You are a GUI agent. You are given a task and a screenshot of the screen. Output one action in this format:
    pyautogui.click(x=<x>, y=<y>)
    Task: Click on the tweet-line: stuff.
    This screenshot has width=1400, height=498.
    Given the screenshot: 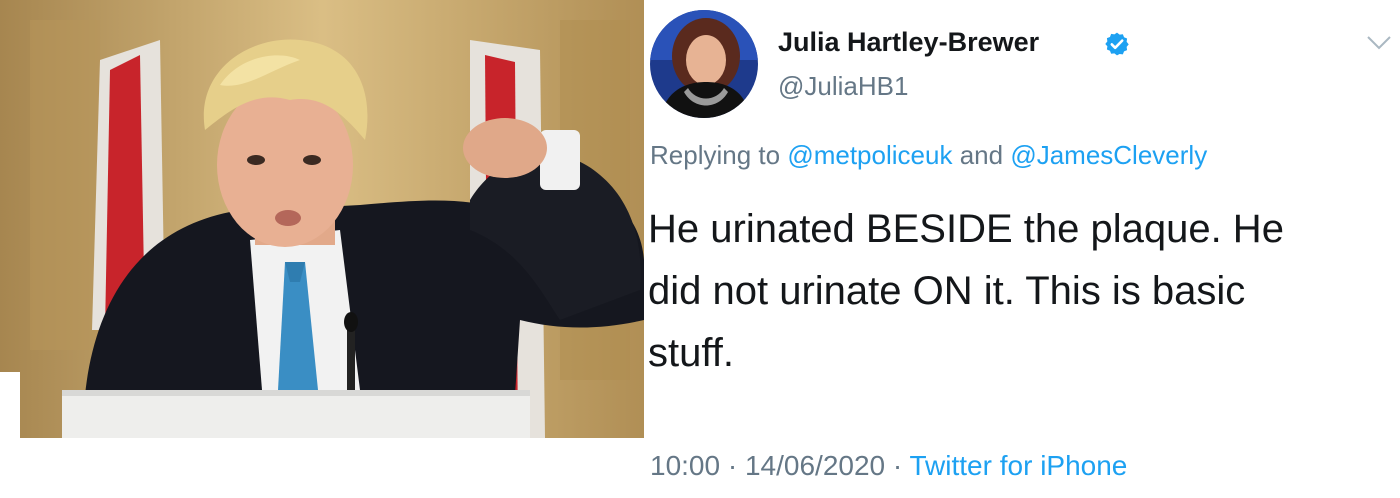 What is the action you would take?
    pyautogui.click(x=691, y=353)
    